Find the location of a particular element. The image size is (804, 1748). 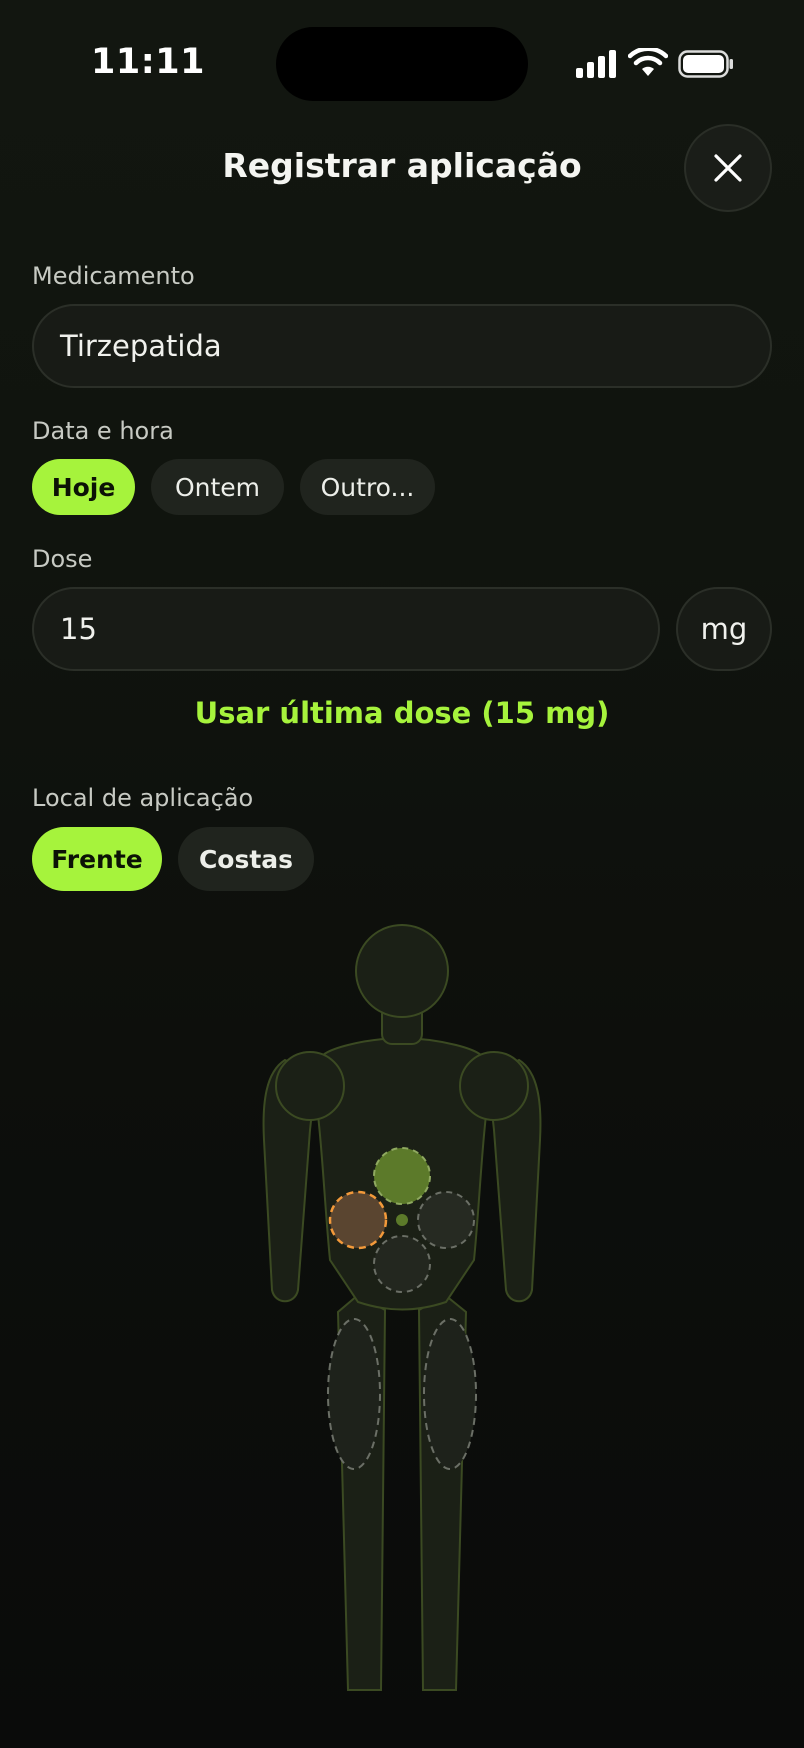

navel-marker is located at coordinates (402, 1220).